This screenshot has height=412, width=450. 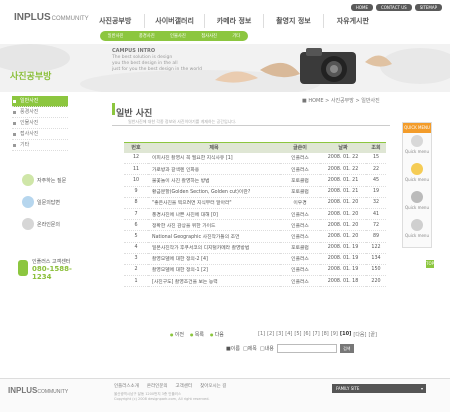 What do you see at coordinates (51, 17) in the screenshot?
I see `site-logo: INPLUSCOMMUNITY` at bounding box center [51, 17].